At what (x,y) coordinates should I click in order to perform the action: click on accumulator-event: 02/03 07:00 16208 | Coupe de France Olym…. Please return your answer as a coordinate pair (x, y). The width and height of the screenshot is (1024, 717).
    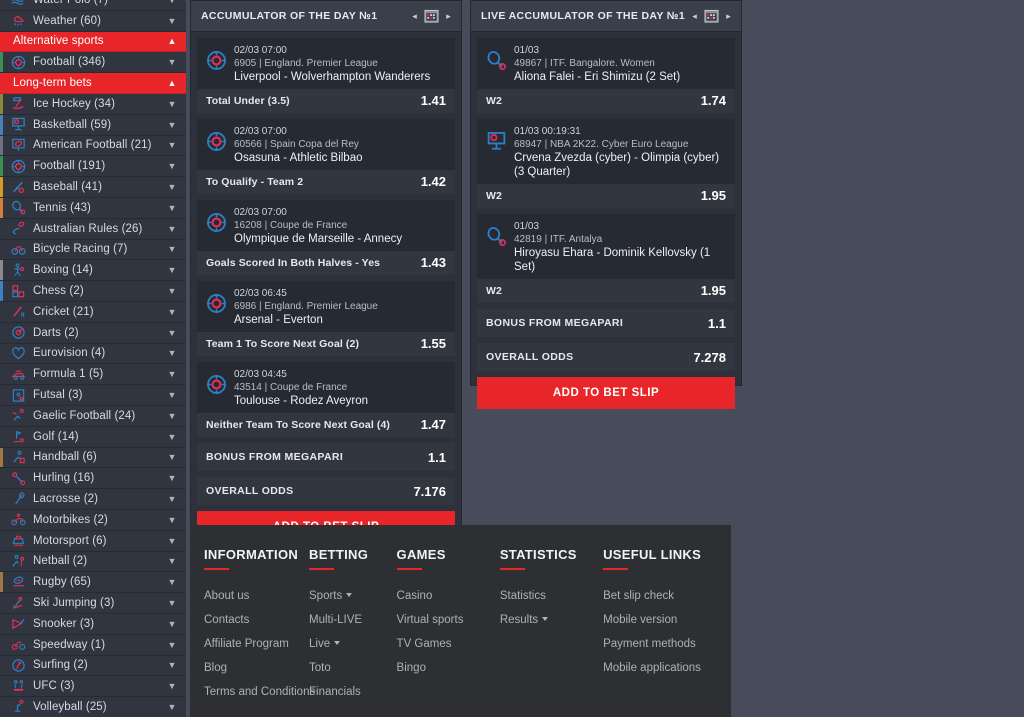
    Looking at the image, I should click on (326, 237).